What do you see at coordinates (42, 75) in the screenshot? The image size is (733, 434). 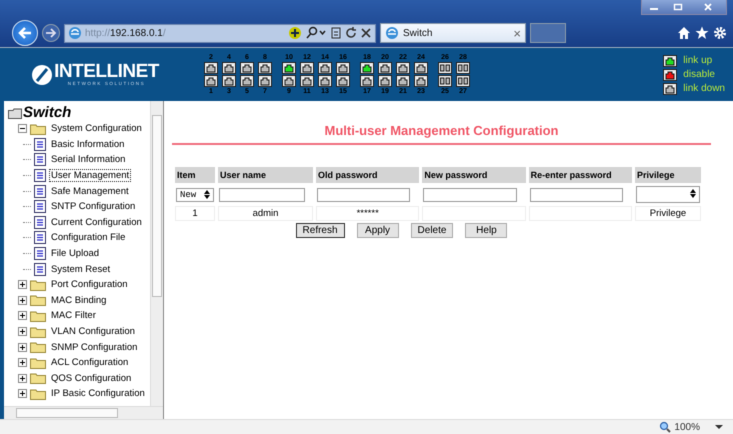 I see `logo-mark-icon` at bounding box center [42, 75].